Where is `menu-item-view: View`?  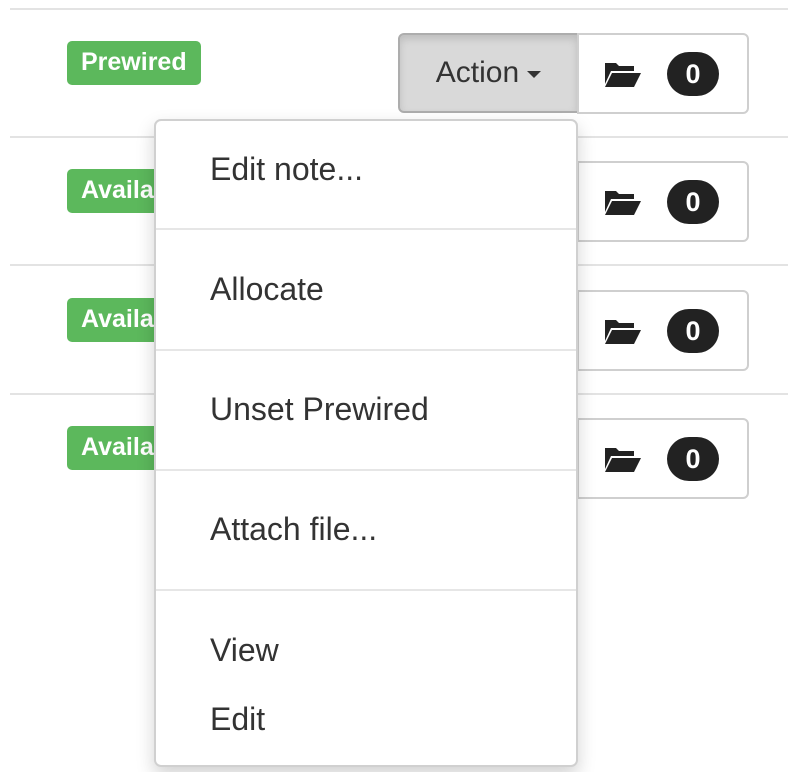
menu-item-view: View is located at coordinates (244, 650).